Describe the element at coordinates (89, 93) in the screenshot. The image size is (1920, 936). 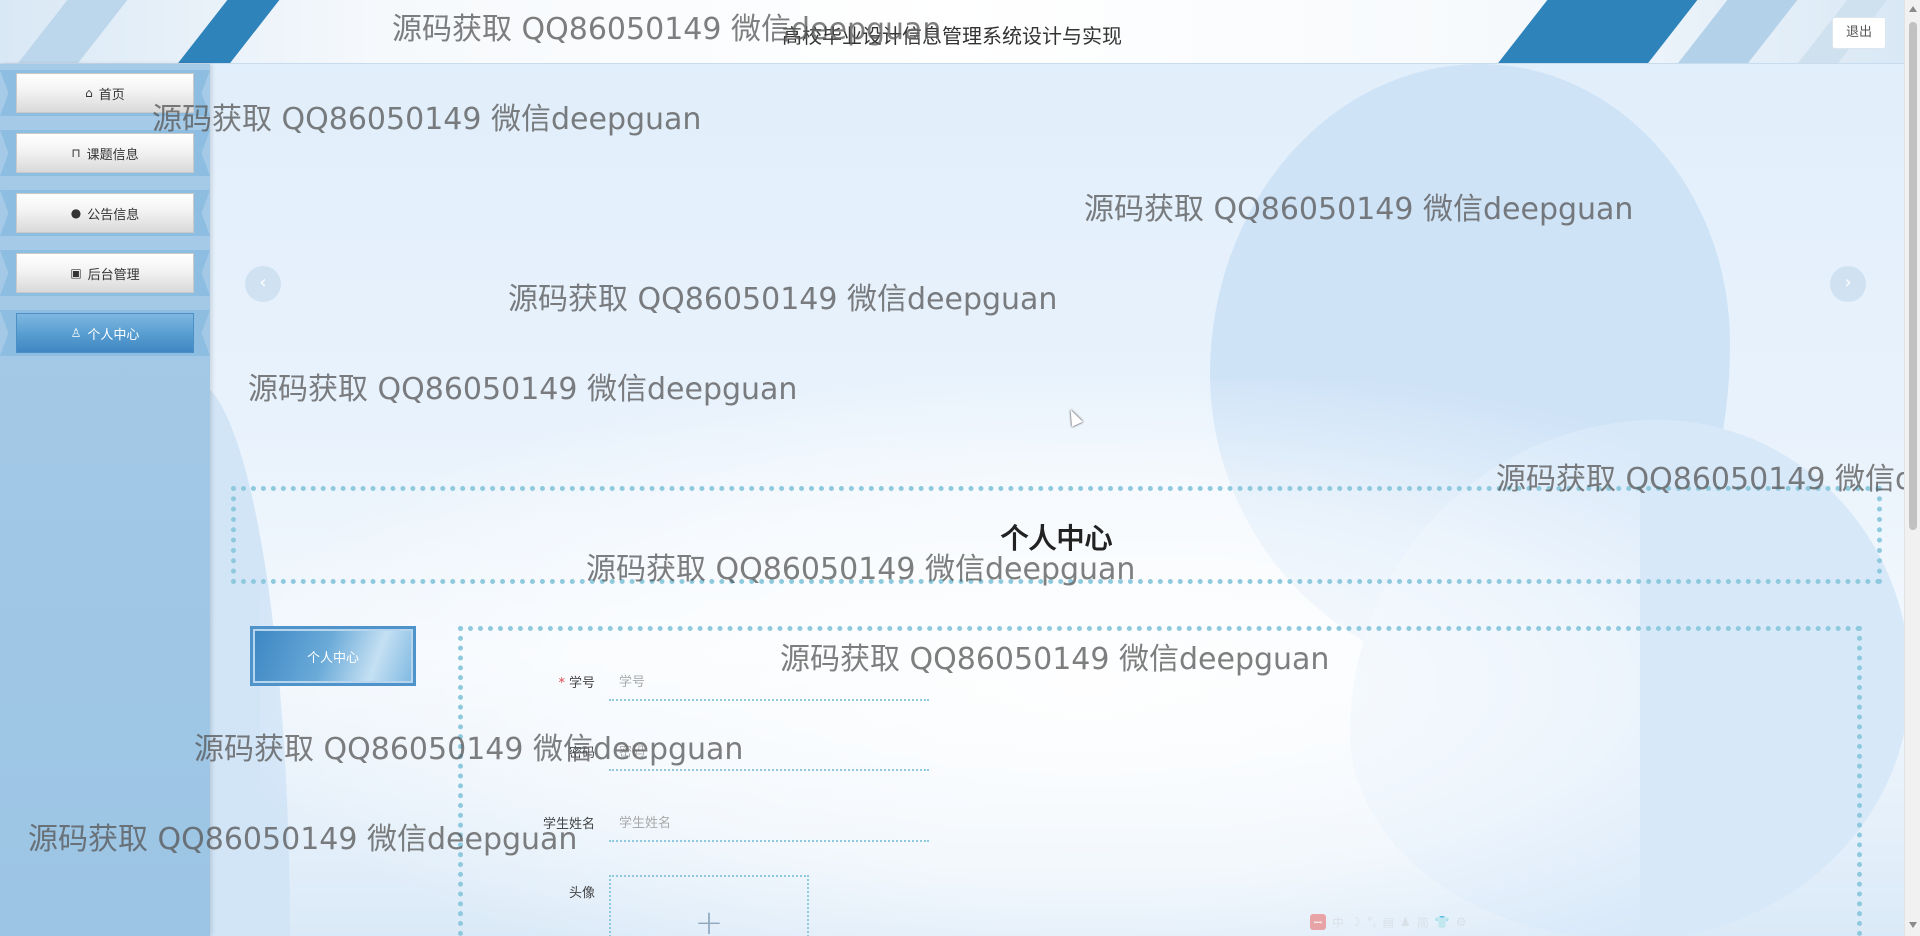
I see `home-icon: ⌂` at that location.